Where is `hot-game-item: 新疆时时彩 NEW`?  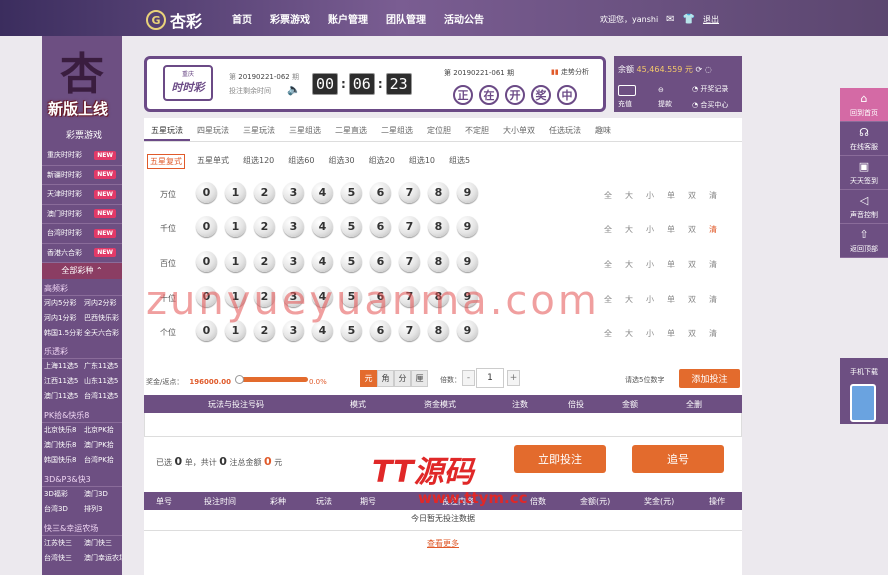
hot-game-item: 新疆时时彩 NEW is located at coordinates (82, 175).